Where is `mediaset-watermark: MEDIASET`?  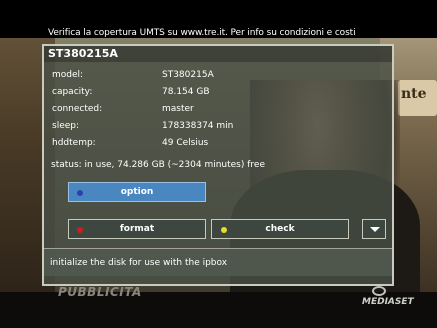 mediaset-watermark: MEDIASET is located at coordinates (388, 302).